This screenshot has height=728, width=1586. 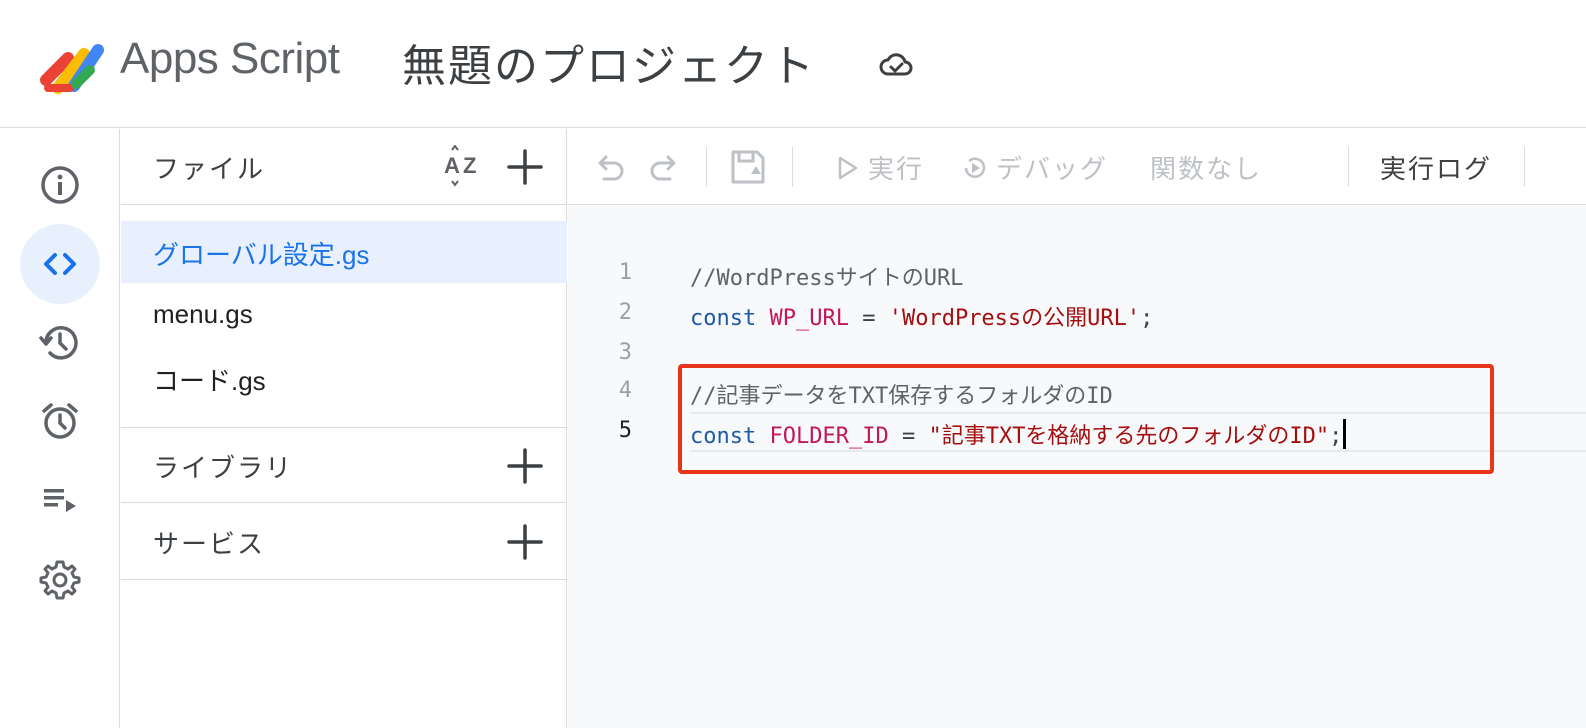 What do you see at coordinates (209, 545) in the screenshot?
I see `services-section-label: サービス` at bounding box center [209, 545].